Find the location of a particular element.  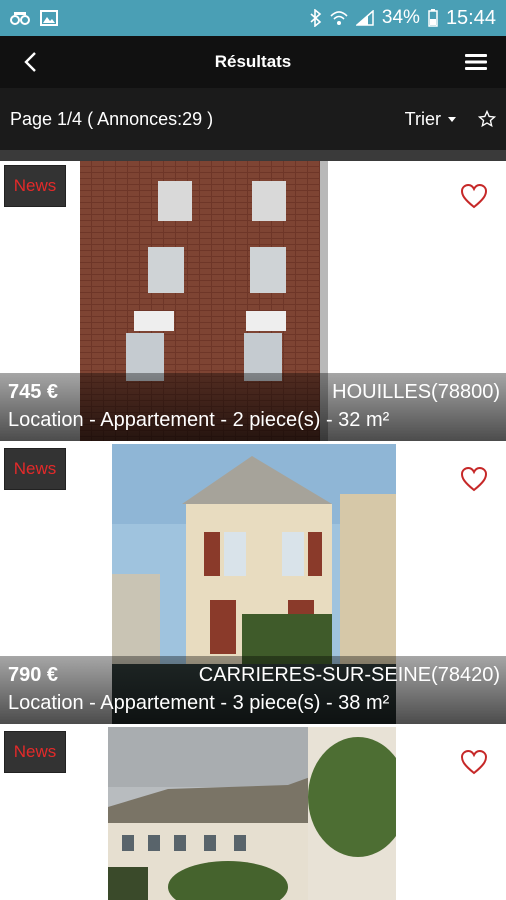

clock: 15:44 is located at coordinates (470, 17).